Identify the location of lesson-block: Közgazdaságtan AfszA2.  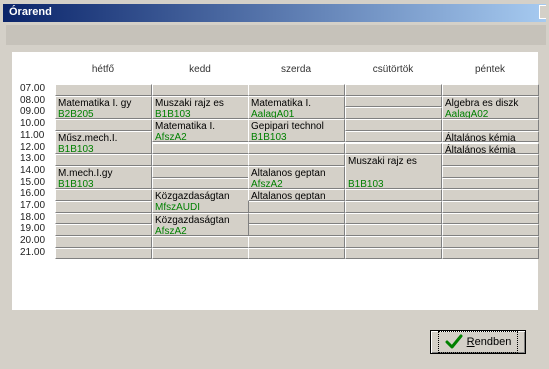
(200, 224).